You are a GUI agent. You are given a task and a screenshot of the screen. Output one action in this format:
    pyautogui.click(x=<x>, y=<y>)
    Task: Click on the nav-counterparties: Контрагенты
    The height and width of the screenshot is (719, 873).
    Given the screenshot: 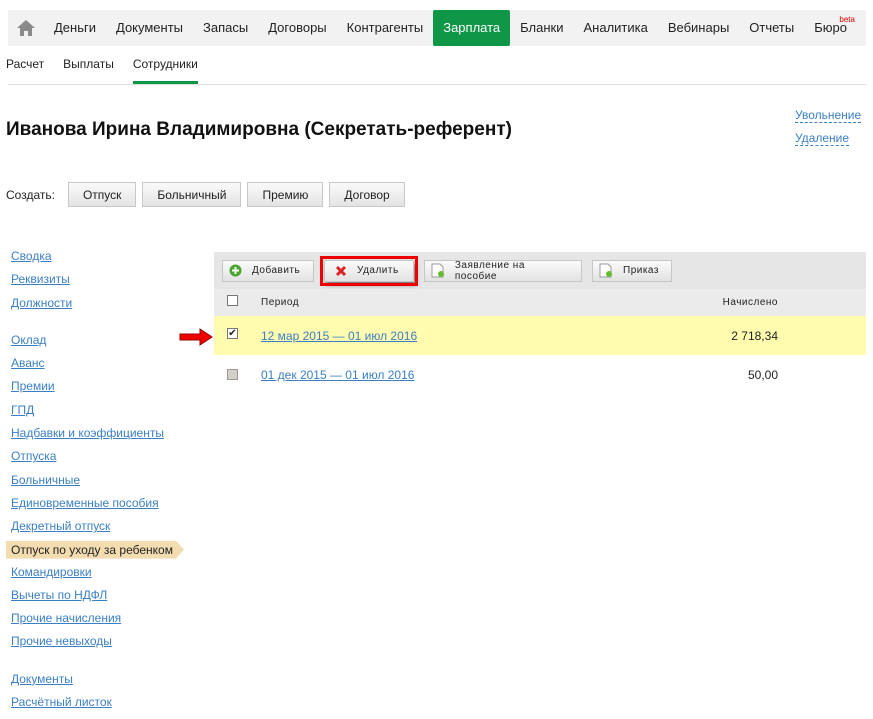 What is the action you would take?
    pyautogui.click(x=385, y=28)
    